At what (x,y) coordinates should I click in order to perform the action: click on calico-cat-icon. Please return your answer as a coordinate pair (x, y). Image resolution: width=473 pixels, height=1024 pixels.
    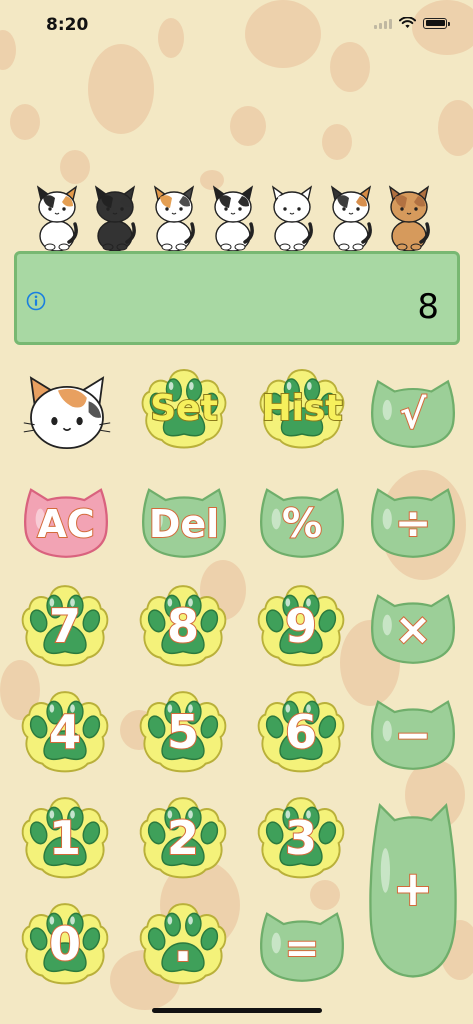
    Looking at the image, I should click on (57, 218).